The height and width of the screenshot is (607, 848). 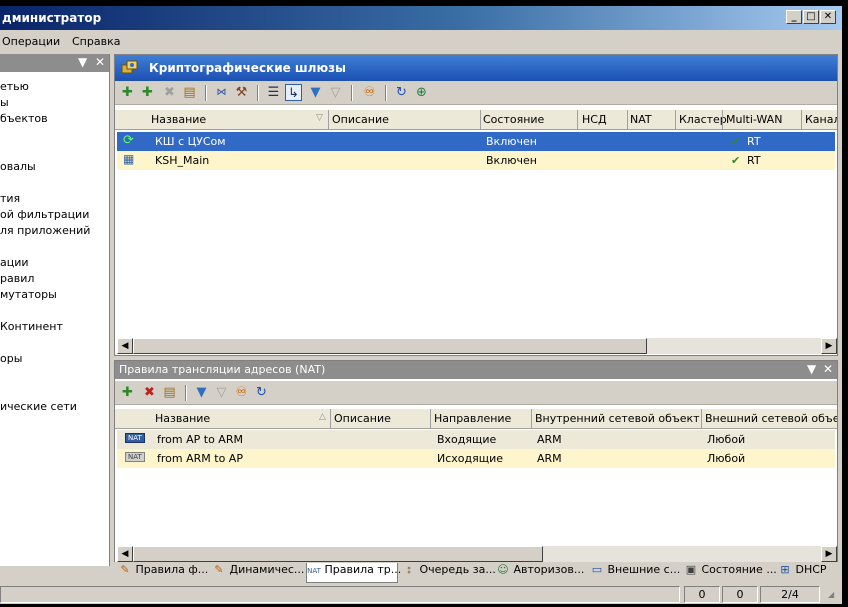 What do you see at coordinates (31, 326) in the screenshot?
I see `tree-item: Континент` at bounding box center [31, 326].